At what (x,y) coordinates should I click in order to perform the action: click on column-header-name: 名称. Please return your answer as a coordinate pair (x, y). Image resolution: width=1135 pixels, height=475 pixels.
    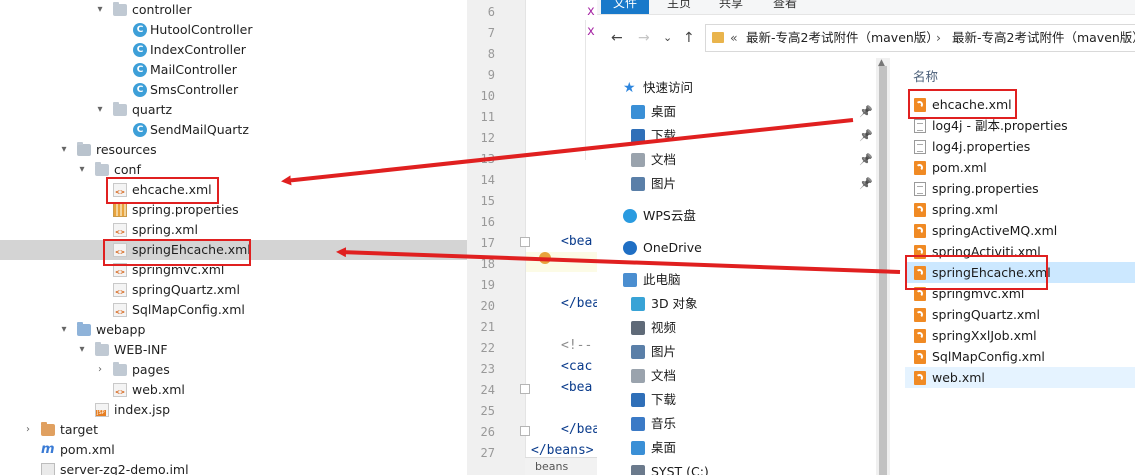
    Looking at the image, I should click on (925, 75).